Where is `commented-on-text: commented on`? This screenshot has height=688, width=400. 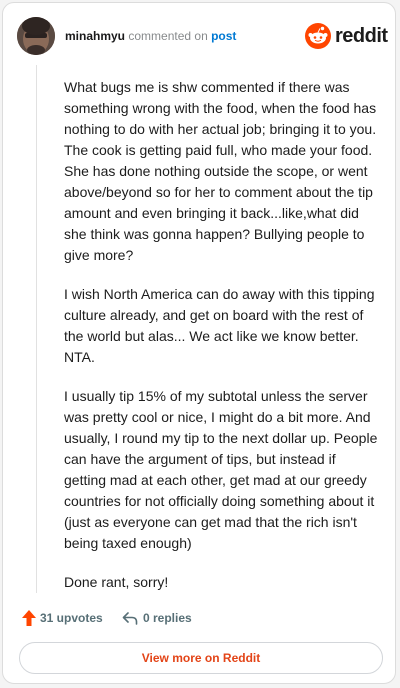 commented-on-text: commented on is located at coordinates (168, 36).